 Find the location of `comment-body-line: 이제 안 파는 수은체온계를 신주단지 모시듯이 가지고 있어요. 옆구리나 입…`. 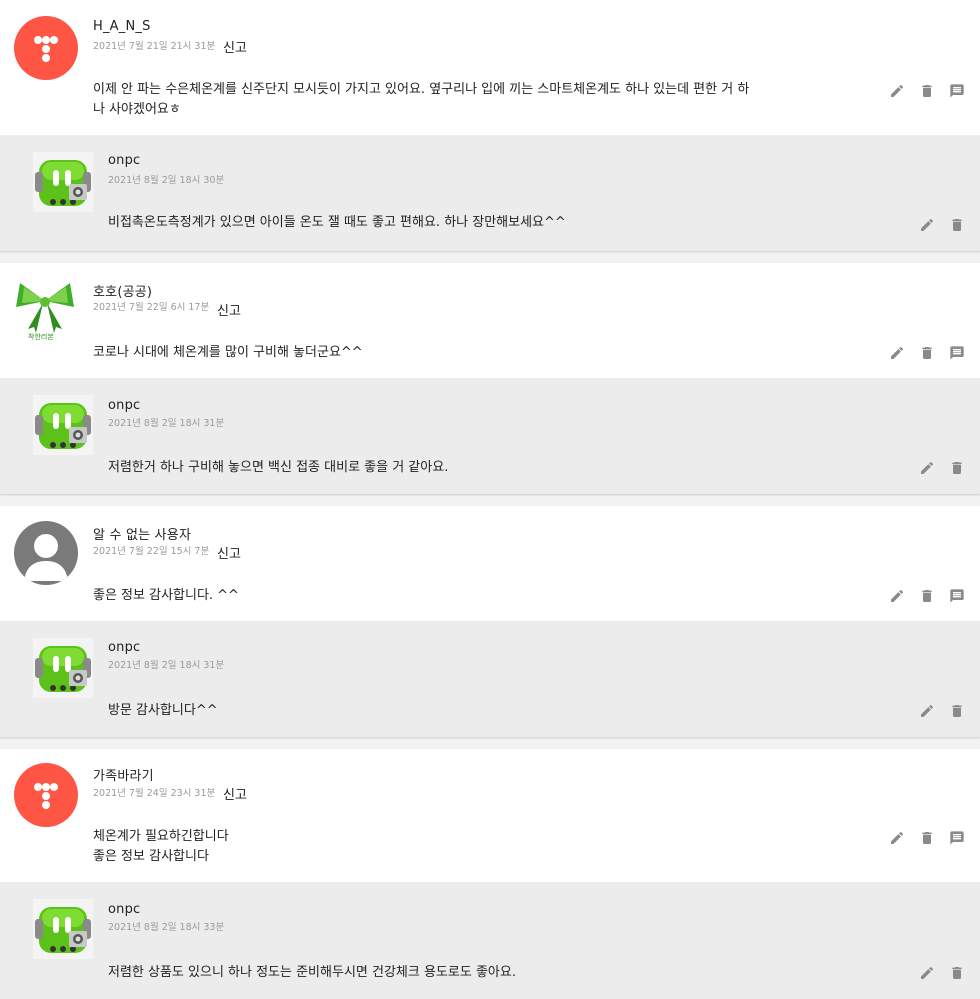

comment-body-line: 이제 안 파는 수은체온계를 신주단지 모시듯이 가지고 있어요. 옆구리나 입… is located at coordinates (421, 89).